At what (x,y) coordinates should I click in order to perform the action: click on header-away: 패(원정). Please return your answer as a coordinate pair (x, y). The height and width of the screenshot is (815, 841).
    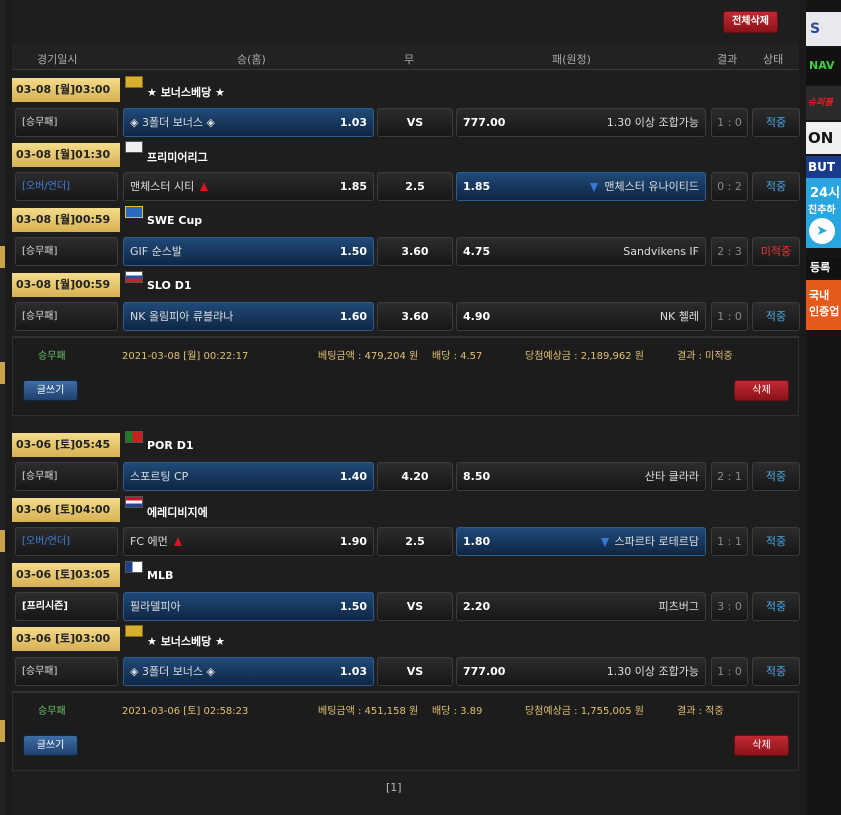
    Looking at the image, I should click on (571, 59).